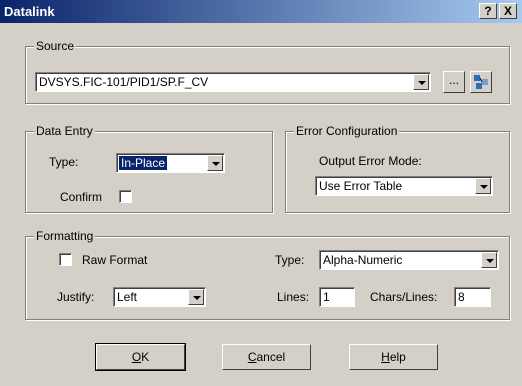 This screenshot has height=386, width=522. Describe the element at coordinates (115, 260) in the screenshot. I see `raw-format-label: Raw Format` at that location.